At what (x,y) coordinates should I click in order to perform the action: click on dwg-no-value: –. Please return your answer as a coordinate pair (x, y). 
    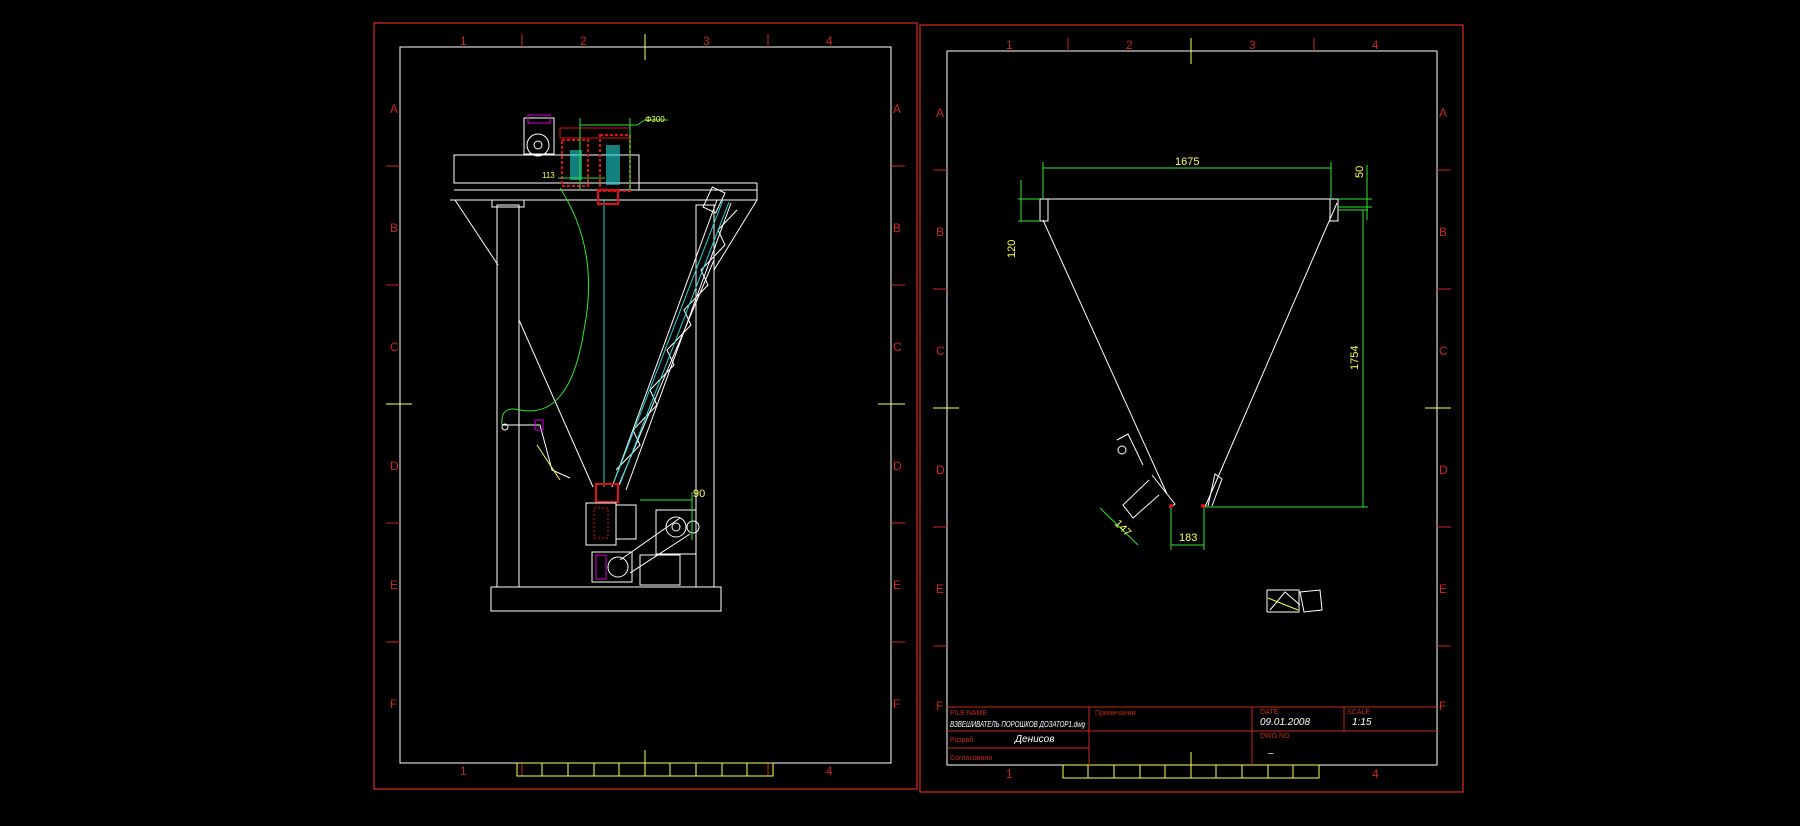
    Looking at the image, I should click on (1270, 753).